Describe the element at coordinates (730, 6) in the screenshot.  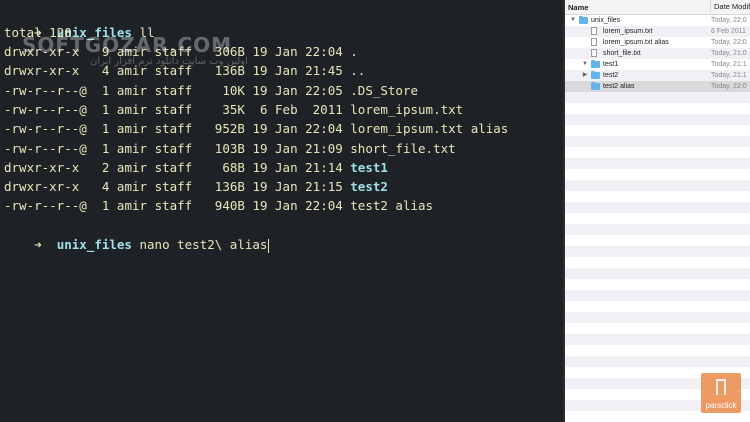
I see `date-modified-column-header: Date Modifie` at that location.